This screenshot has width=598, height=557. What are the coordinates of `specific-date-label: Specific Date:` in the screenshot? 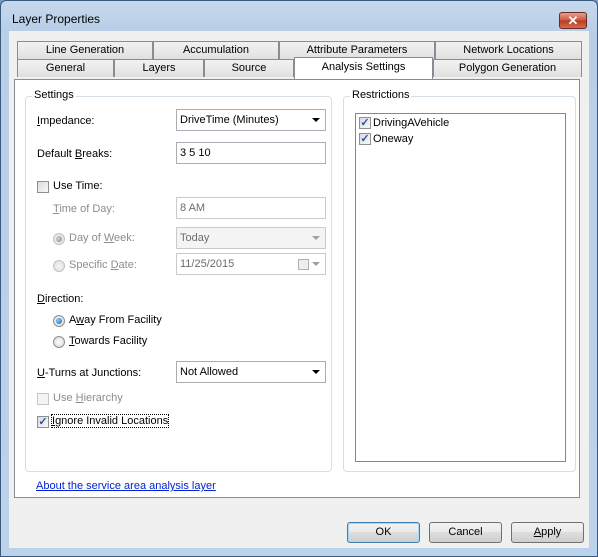 It's located at (103, 265).